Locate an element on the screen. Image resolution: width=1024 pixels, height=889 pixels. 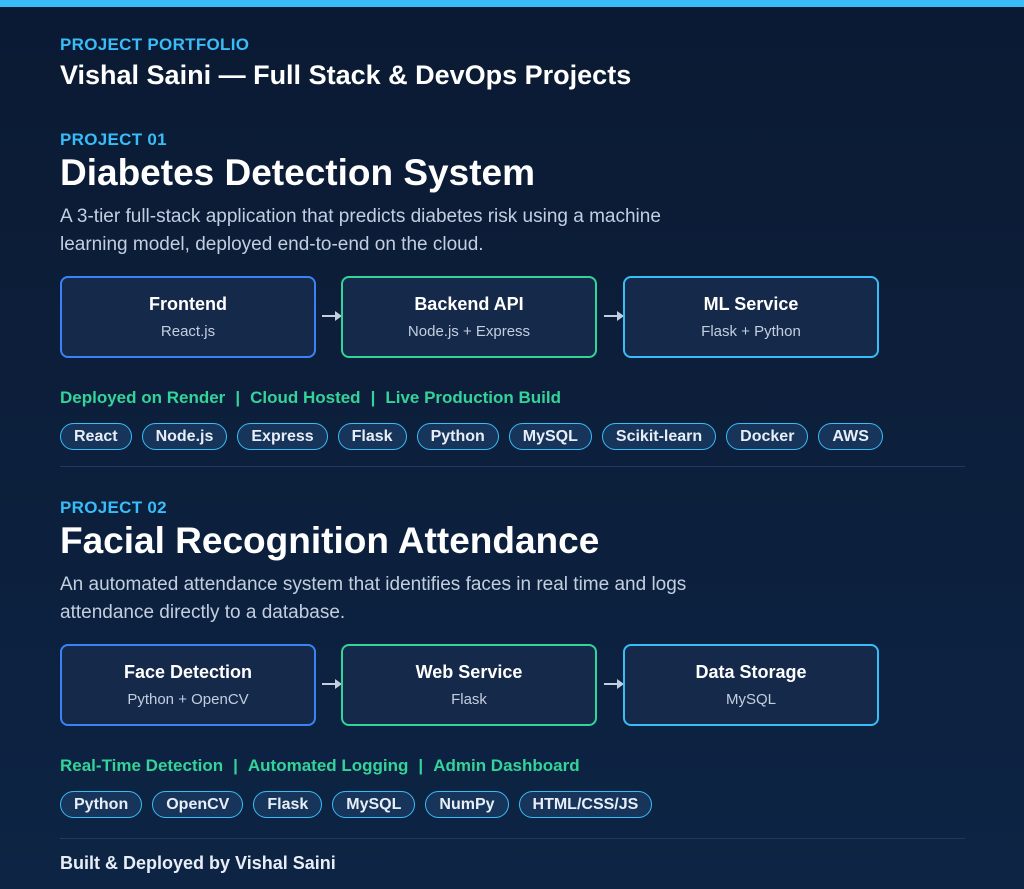
highlight-item: Live Production Build is located at coordinates (473, 397).